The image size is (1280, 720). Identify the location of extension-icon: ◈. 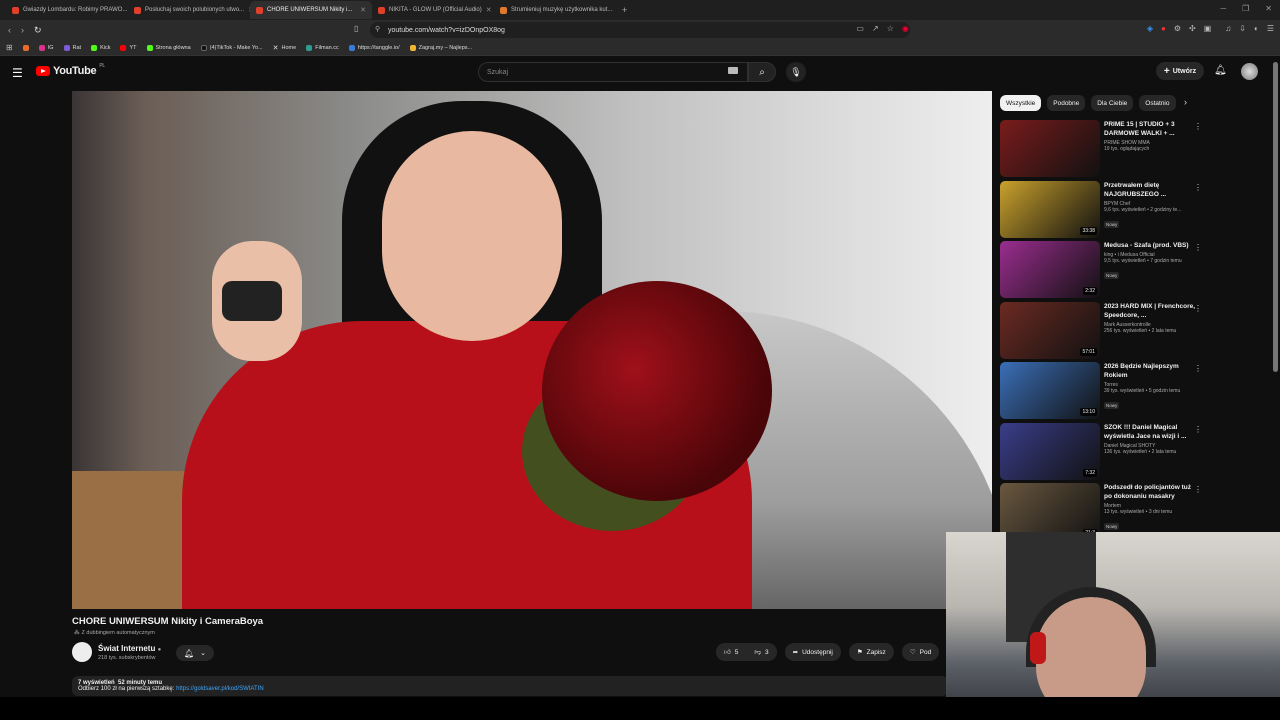
(1150, 28).